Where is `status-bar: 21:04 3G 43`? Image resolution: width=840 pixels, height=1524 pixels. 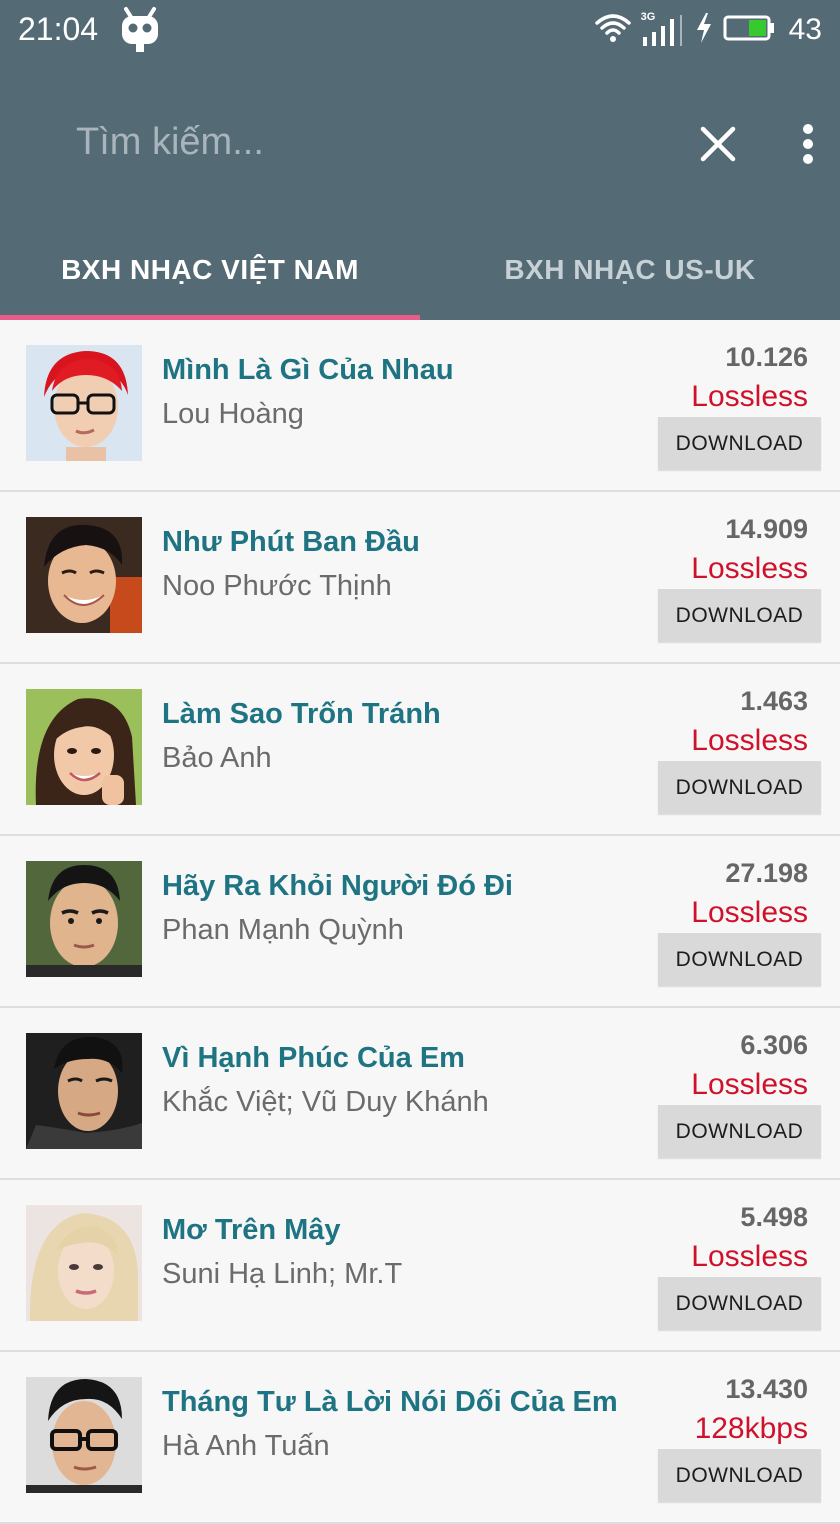
status-bar: 21:04 3G 43 is located at coordinates (420, 30).